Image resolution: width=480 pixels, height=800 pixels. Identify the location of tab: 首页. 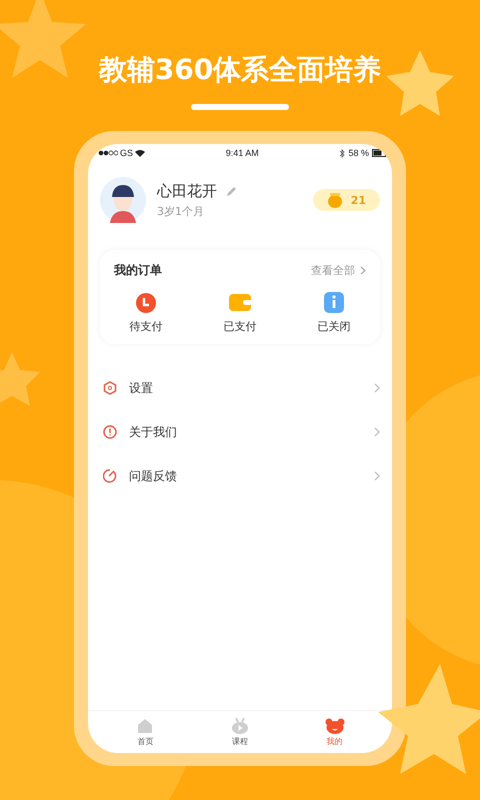
(145, 732).